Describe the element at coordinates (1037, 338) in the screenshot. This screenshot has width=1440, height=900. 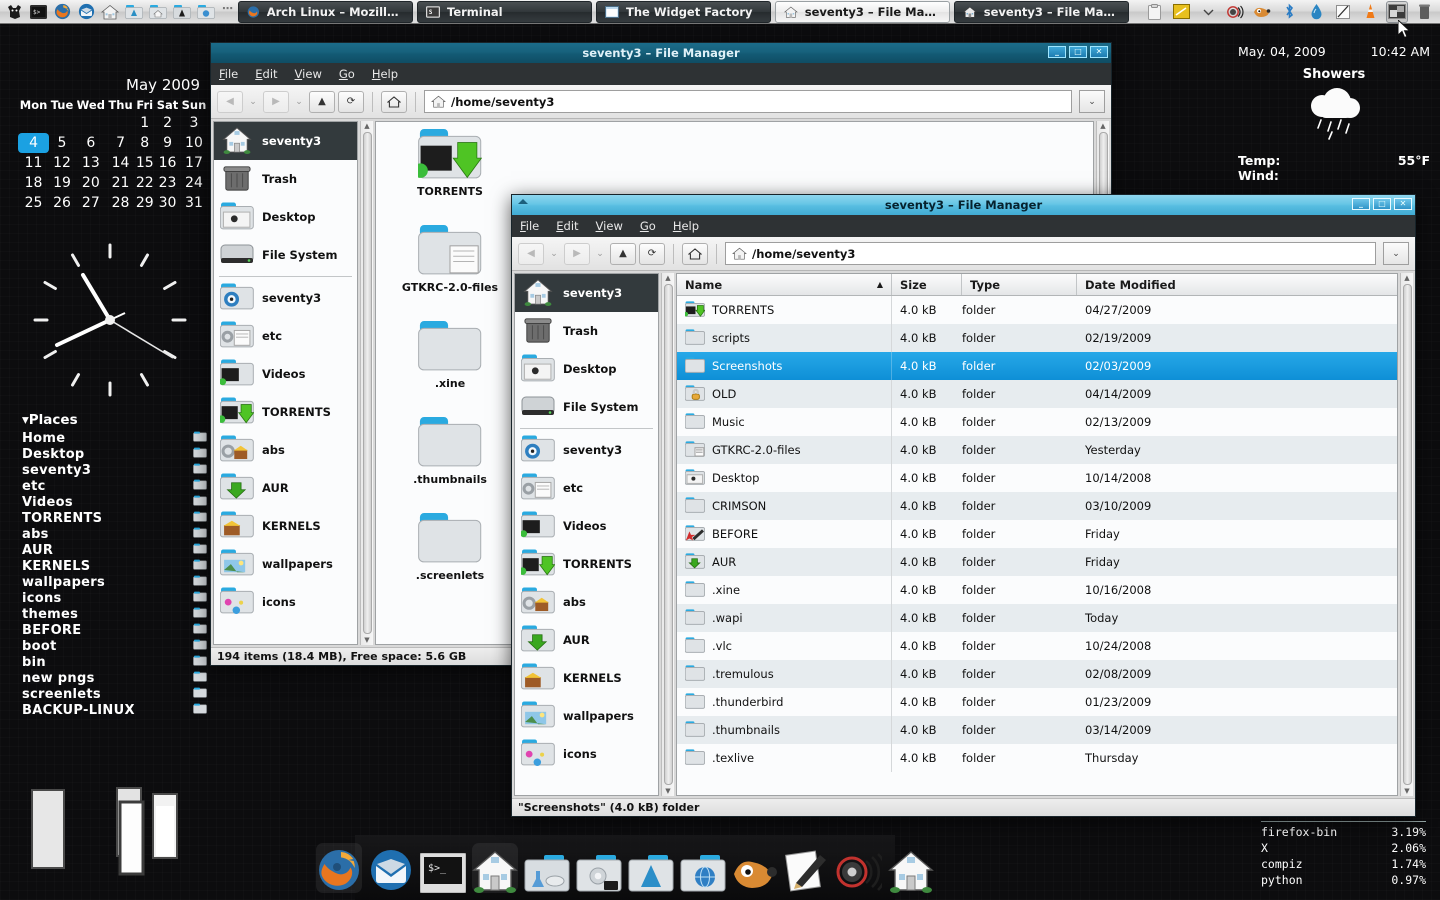
I see `table-row: scripts 4.0 kB folder 02/19/2009` at that location.